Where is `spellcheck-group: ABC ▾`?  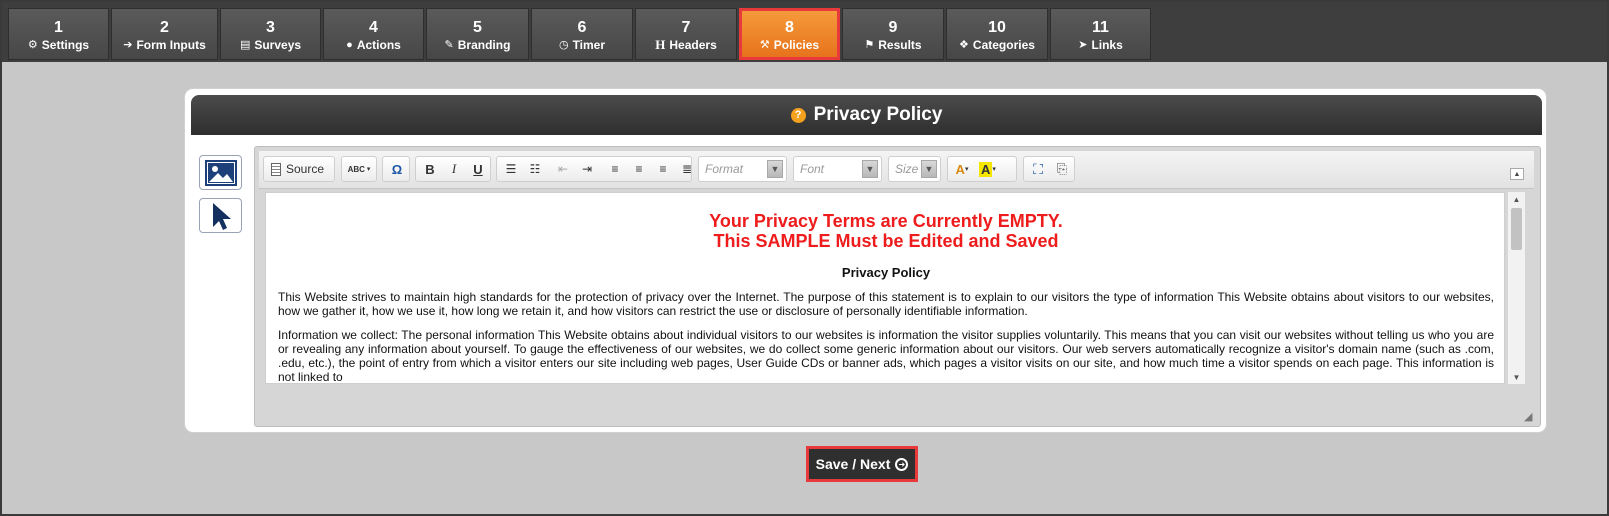
spellcheck-group: ABC ▾ is located at coordinates (359, 169).